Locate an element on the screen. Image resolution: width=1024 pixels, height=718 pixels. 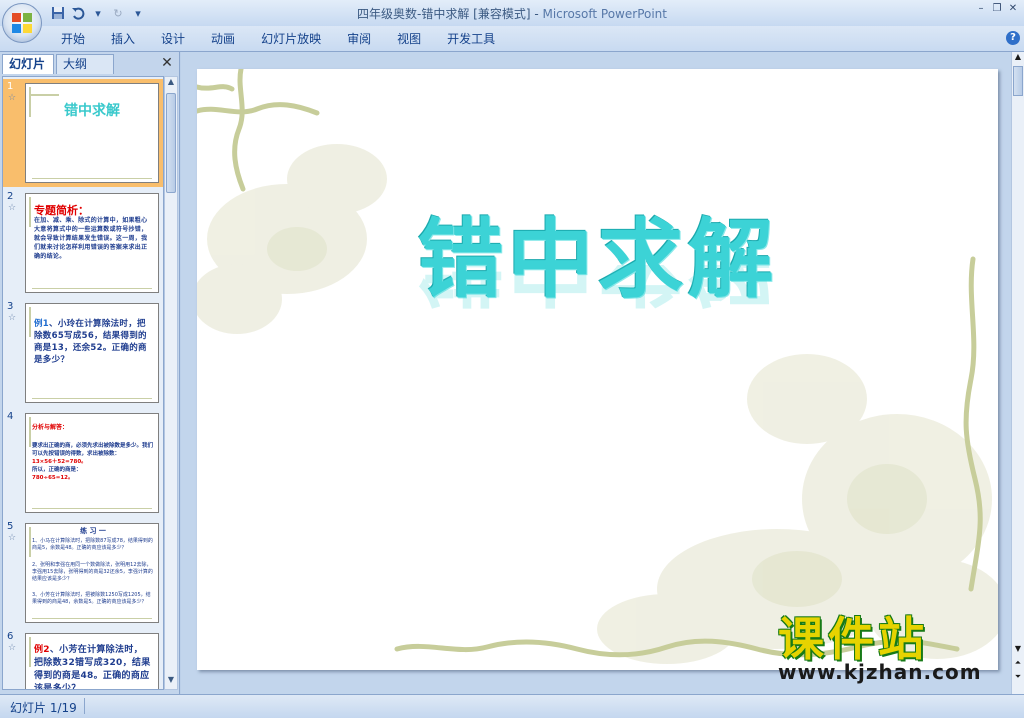
tab-slides: 幻灯片 is located at coordinates (28, 64).